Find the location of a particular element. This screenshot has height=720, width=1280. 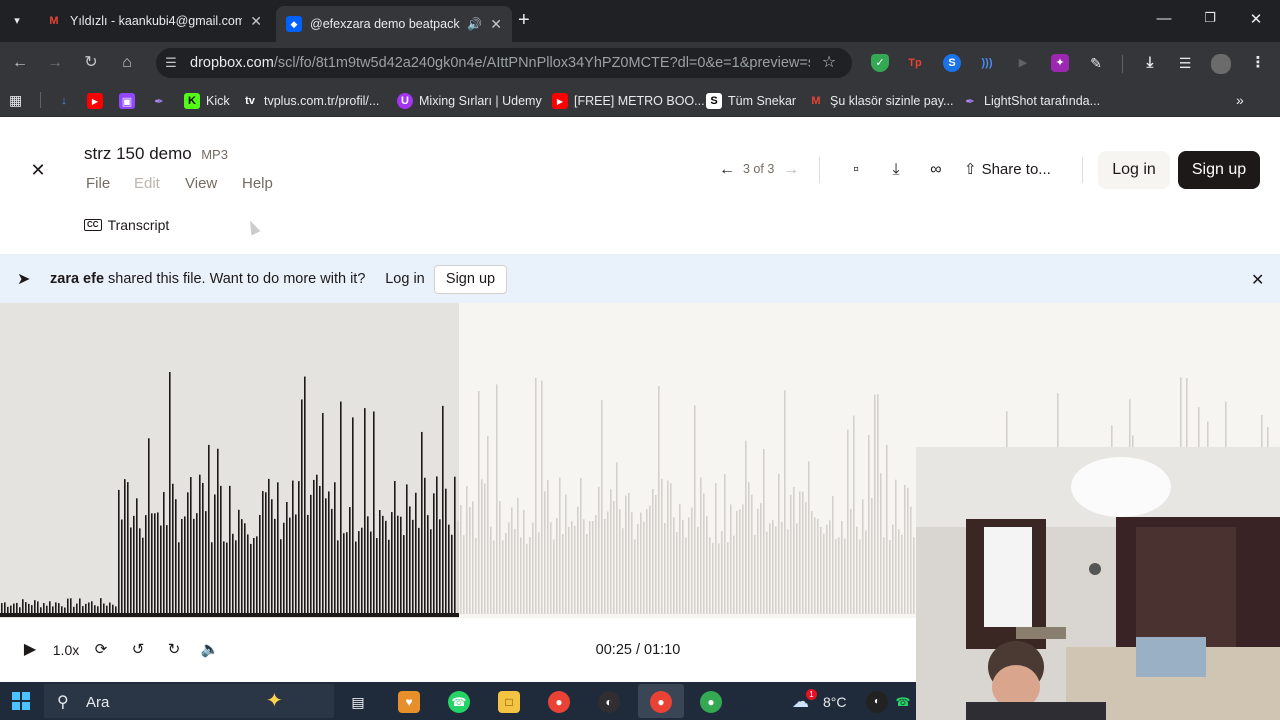

comment-icon: ▫ is located at coordinates (856, 170).